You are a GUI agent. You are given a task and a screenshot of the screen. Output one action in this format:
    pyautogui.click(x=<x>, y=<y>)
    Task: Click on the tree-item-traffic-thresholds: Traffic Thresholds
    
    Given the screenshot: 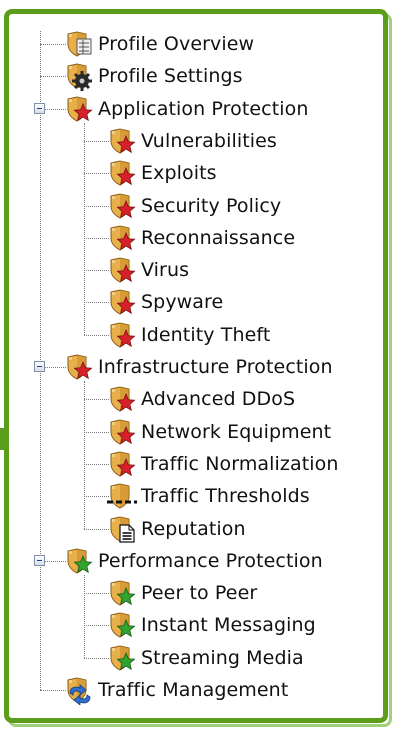 What is the action you would take?
    pyautogui.click(x=208, y=496)
    